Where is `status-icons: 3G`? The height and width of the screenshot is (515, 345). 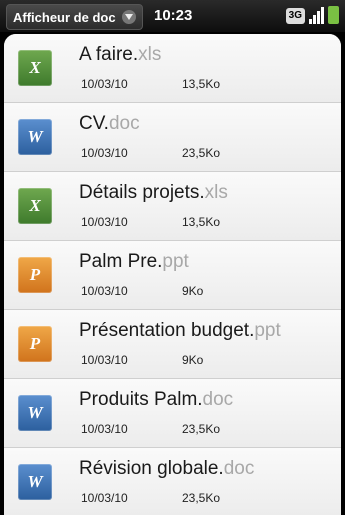 status-icons: 3G is located at coordinates (312, 15).